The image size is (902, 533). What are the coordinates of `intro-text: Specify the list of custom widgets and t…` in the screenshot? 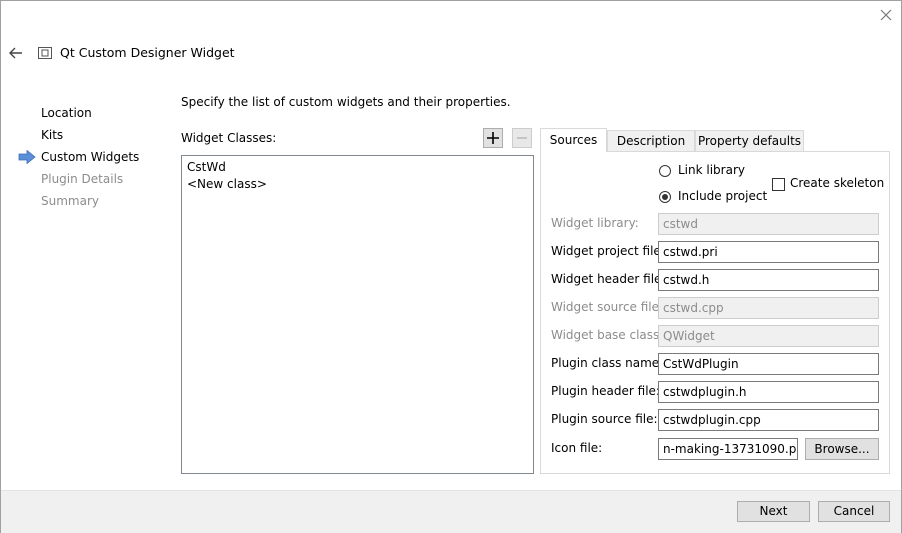 It's located at (346, 102).